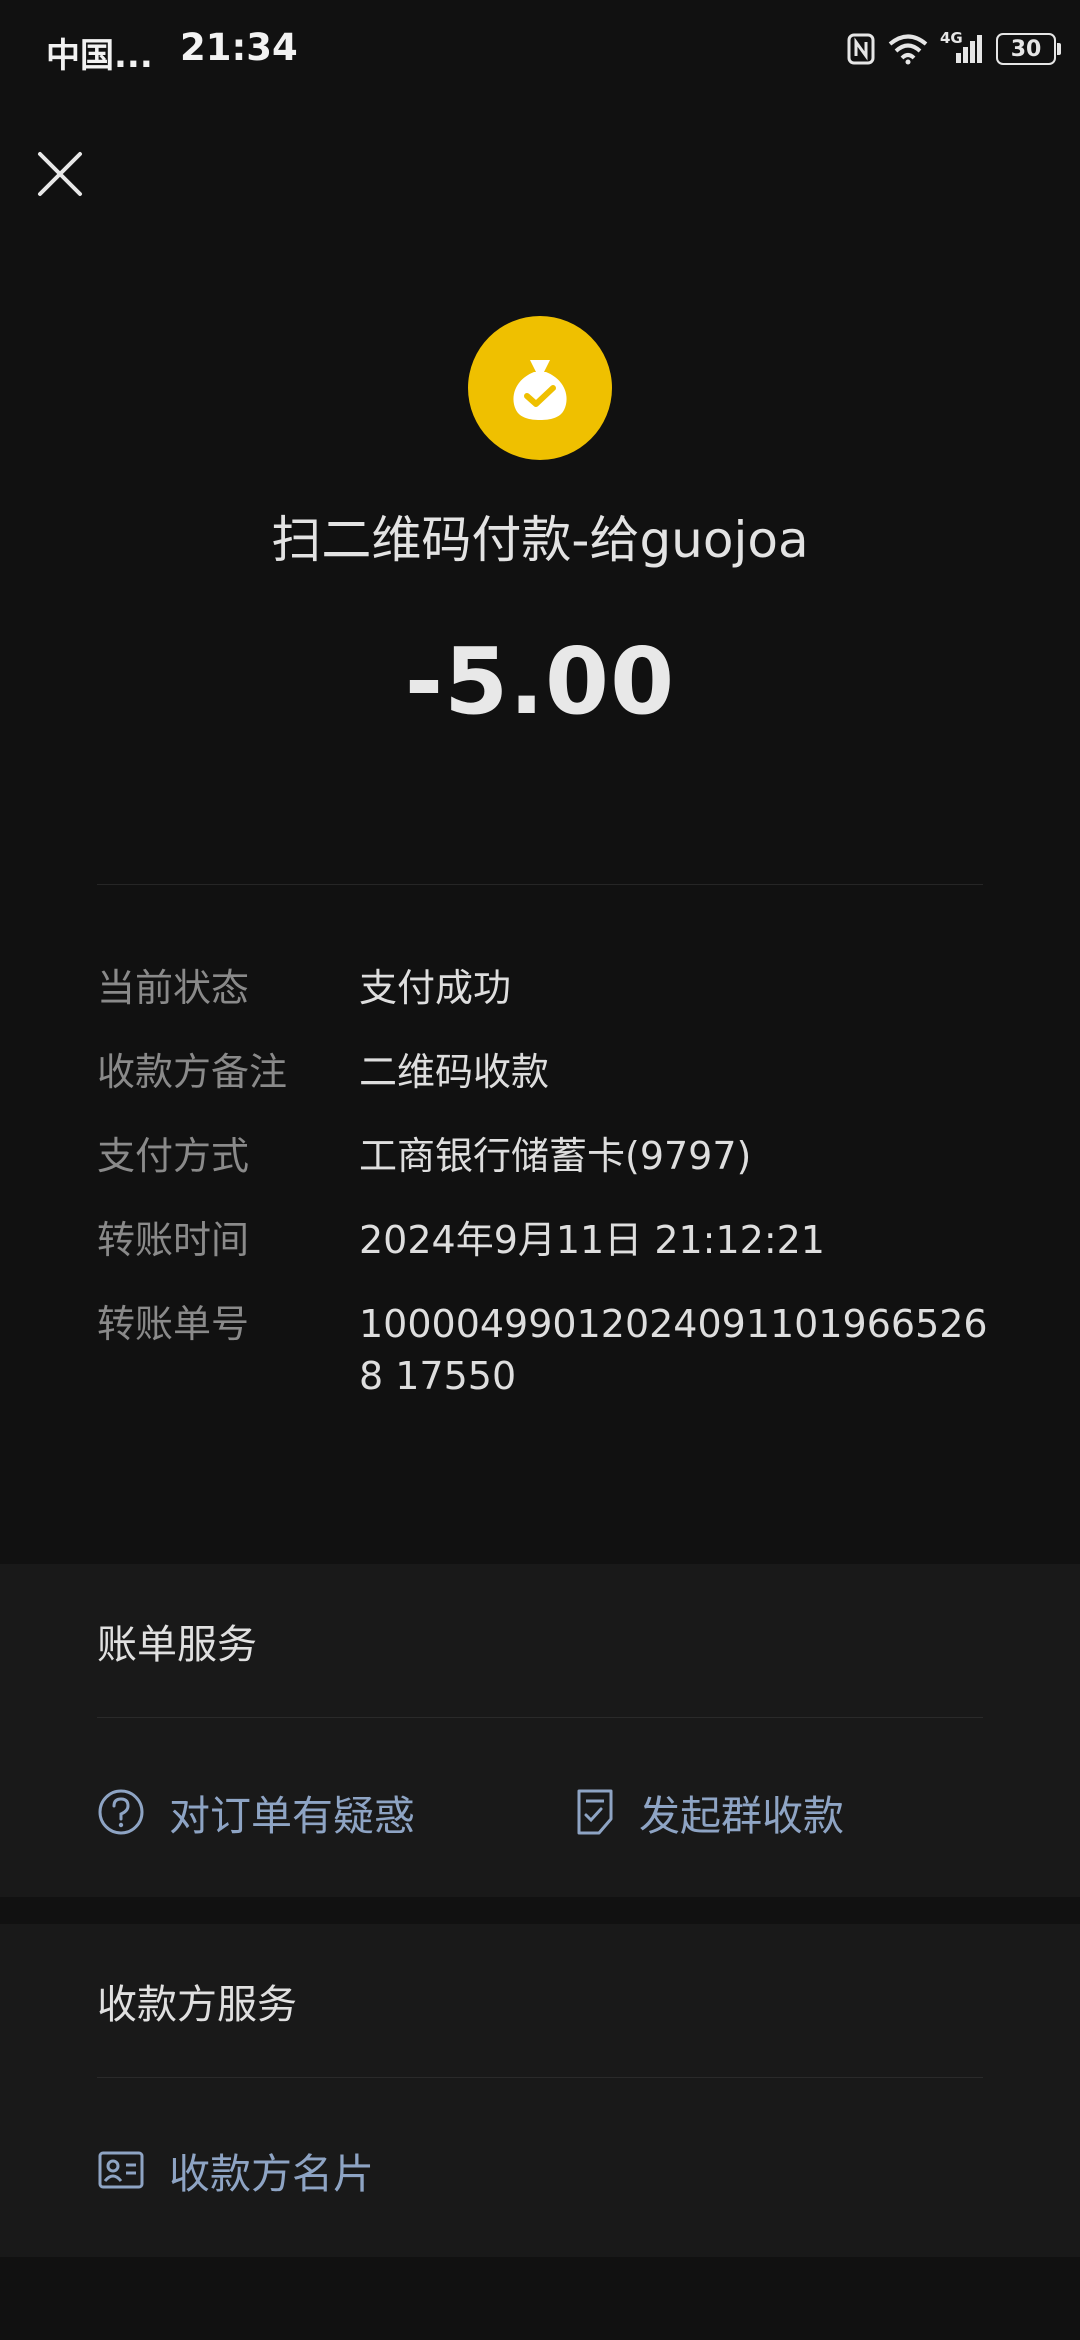 The width and height of the screenshot is (1080, 2340). I want to click on section-title: 账单服务, so click(177, 1645).